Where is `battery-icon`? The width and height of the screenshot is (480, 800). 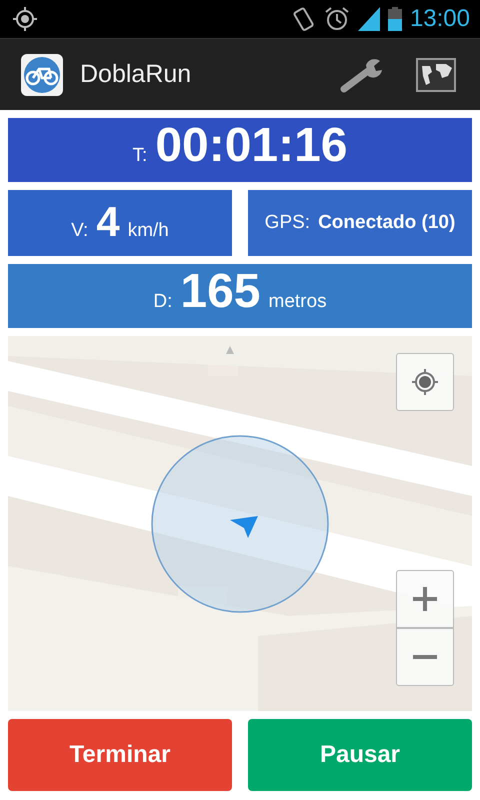
battery-icon is located at coordinates (395, 19).